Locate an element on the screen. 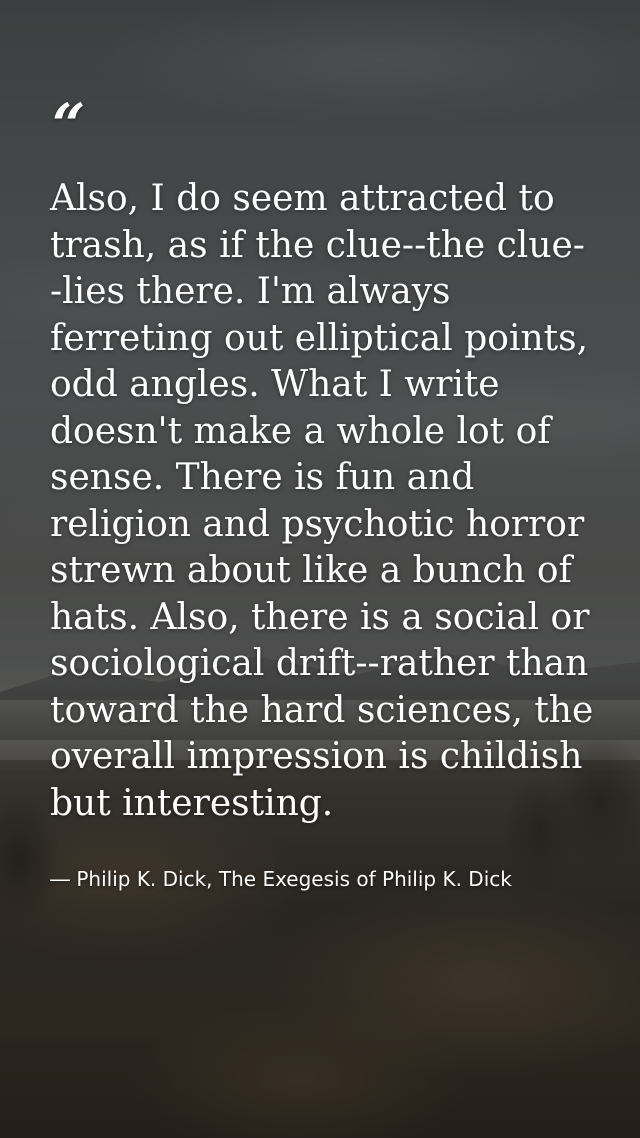 This screenshot has width=640, height=1138. open-quote-icon: “ is located at coordinates (69, 125).